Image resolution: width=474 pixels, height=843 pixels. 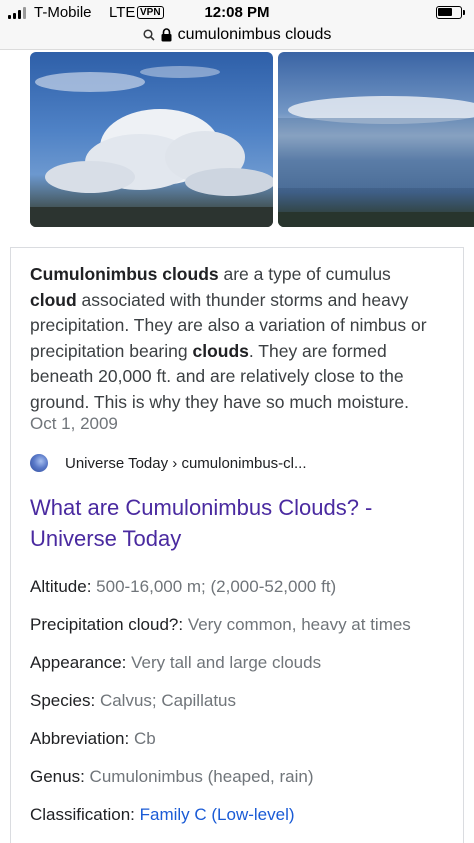 What do you see at coordinates (176, 662) in the screenshot?
I see `fact-appearance: Appearance: Very tall and large clouds` at bounding box center [176, 662].